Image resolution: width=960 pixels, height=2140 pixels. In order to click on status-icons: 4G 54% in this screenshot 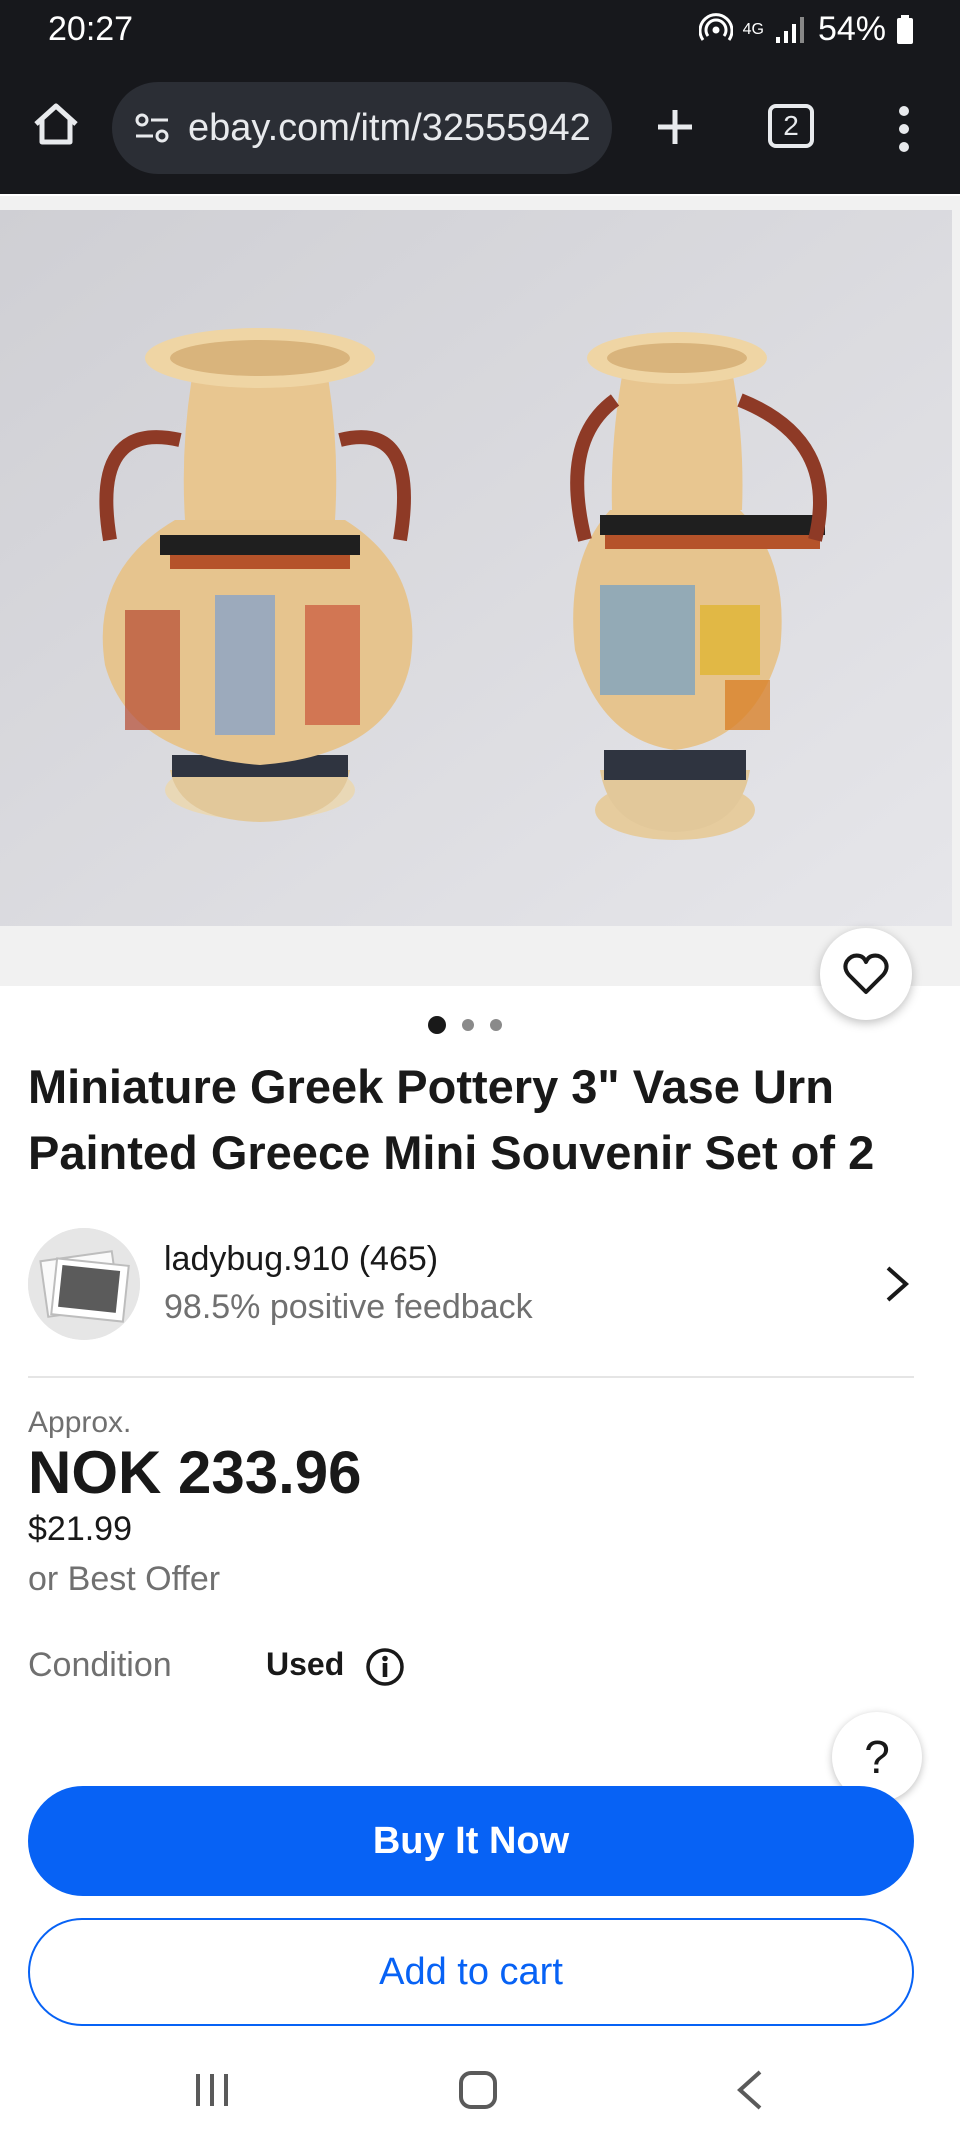, I will do `click(806, 29)`.